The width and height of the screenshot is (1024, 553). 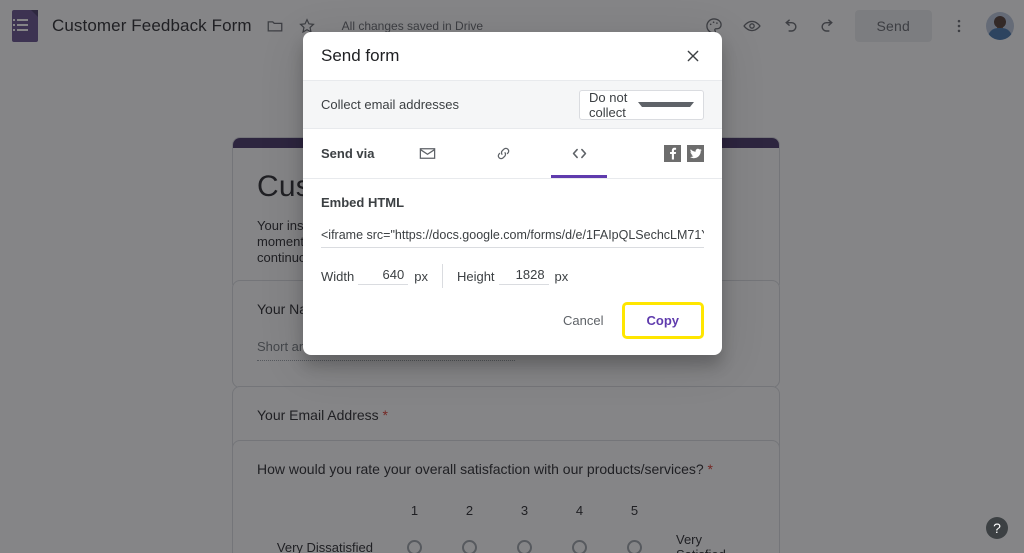 I want to click on copy-button: Copy, so click(x=662, y=320).